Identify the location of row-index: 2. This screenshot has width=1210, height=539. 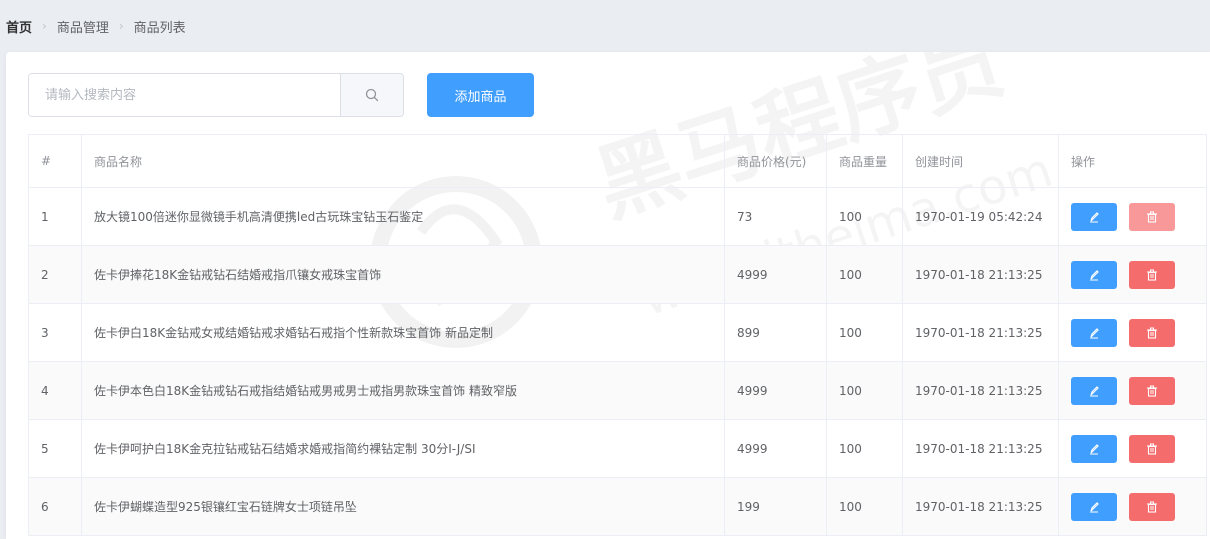
(55, 274).